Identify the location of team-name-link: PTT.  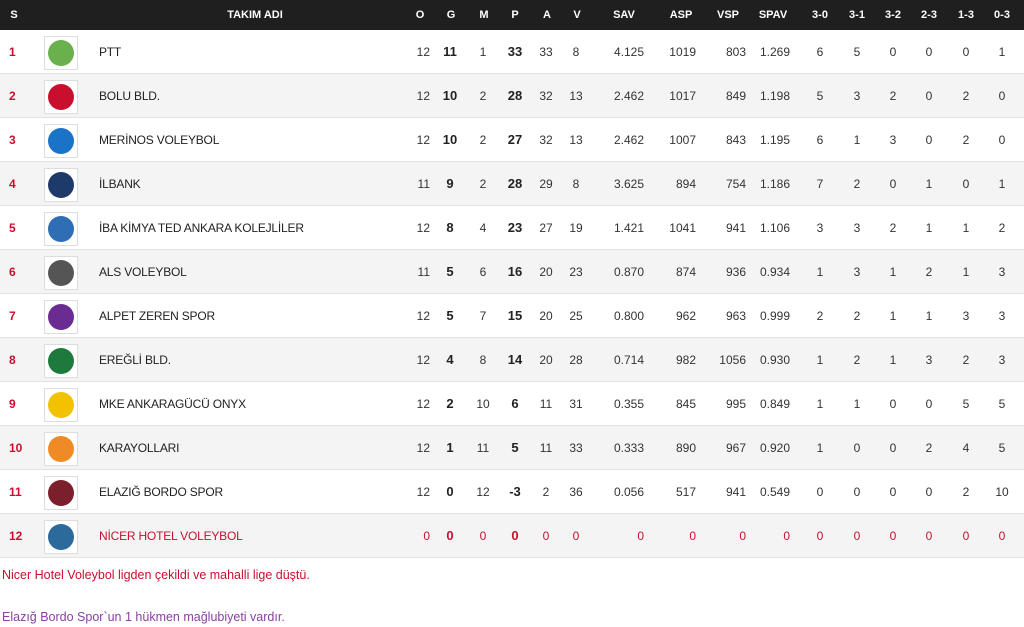
(249, 52).